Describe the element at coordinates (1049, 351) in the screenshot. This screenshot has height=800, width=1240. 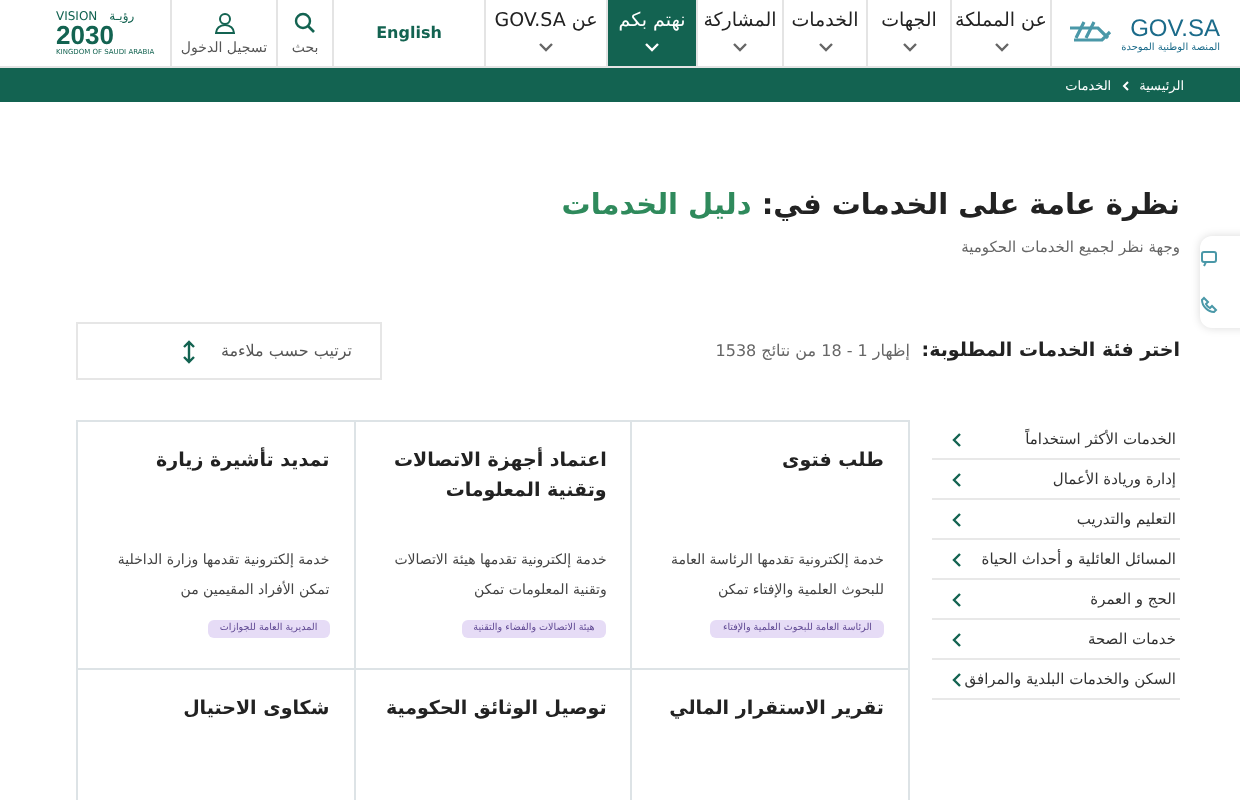
I see `filter-label: اختر فئة الخدمات المطلوبة:` at that location.